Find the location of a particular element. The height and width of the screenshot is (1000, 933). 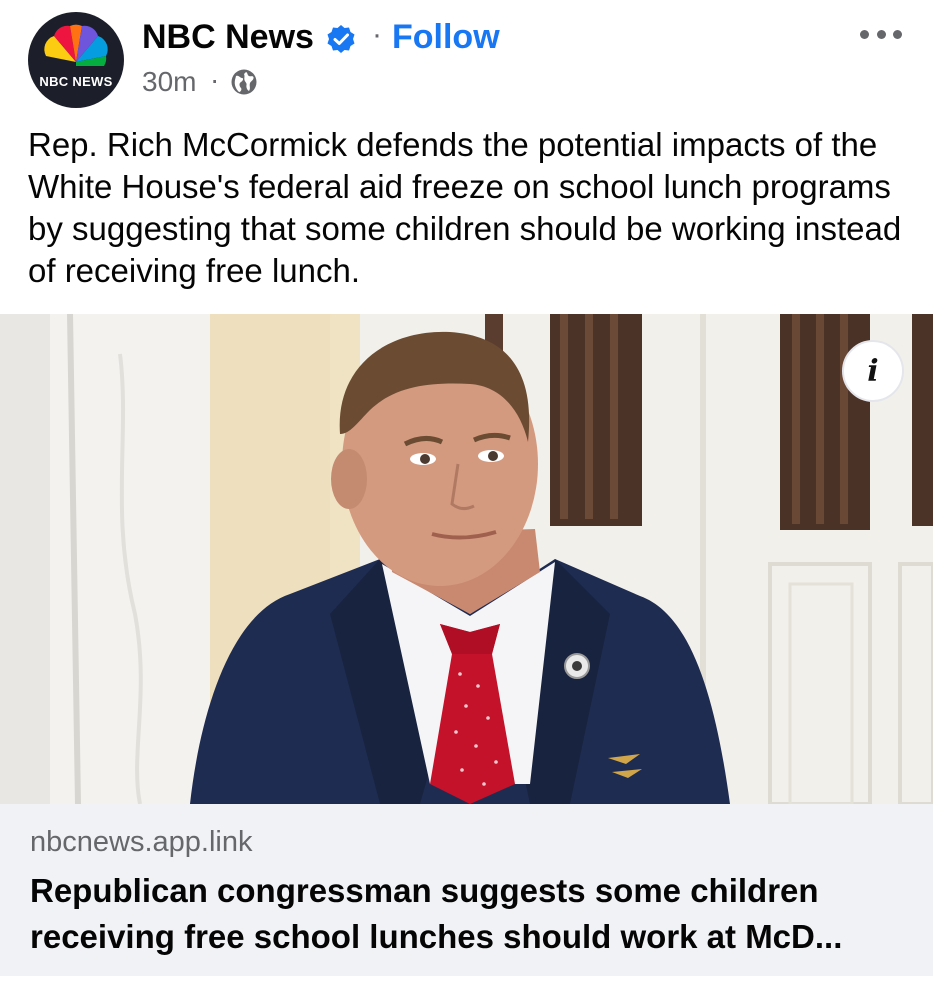

post-timestamp: 30m is located at coordinates (169, 82).